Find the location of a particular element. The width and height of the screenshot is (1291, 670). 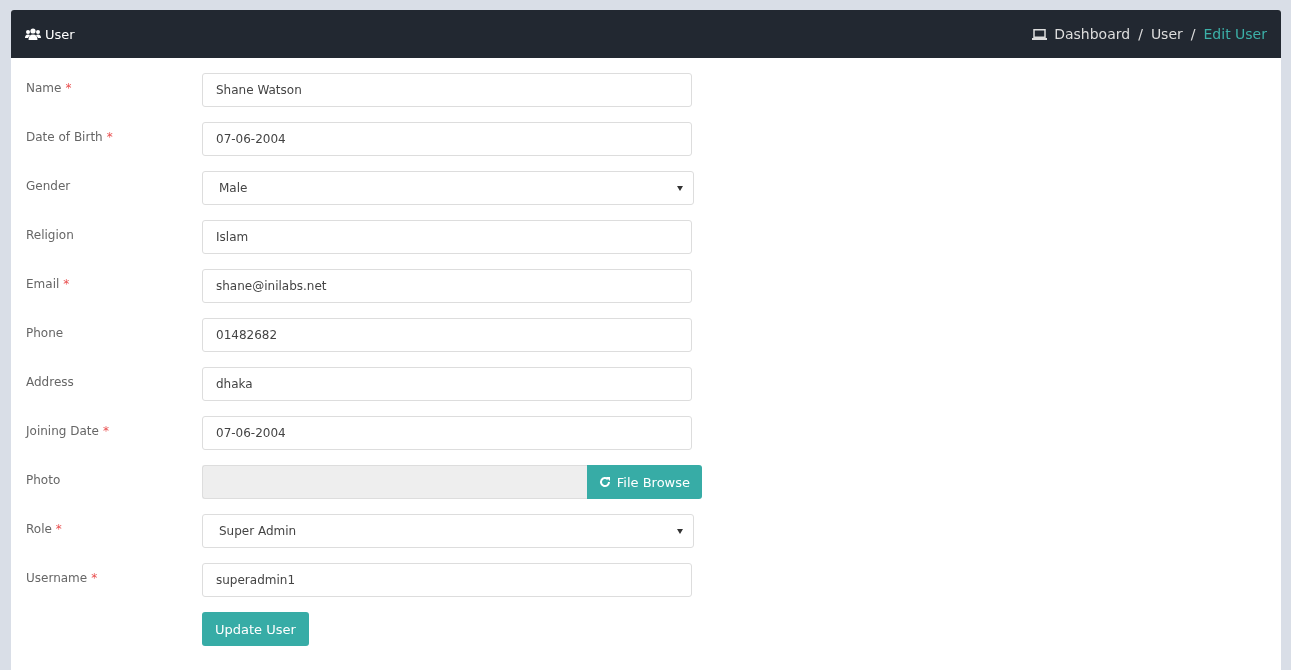

select-field: Male is located at coordinates (448, 188).